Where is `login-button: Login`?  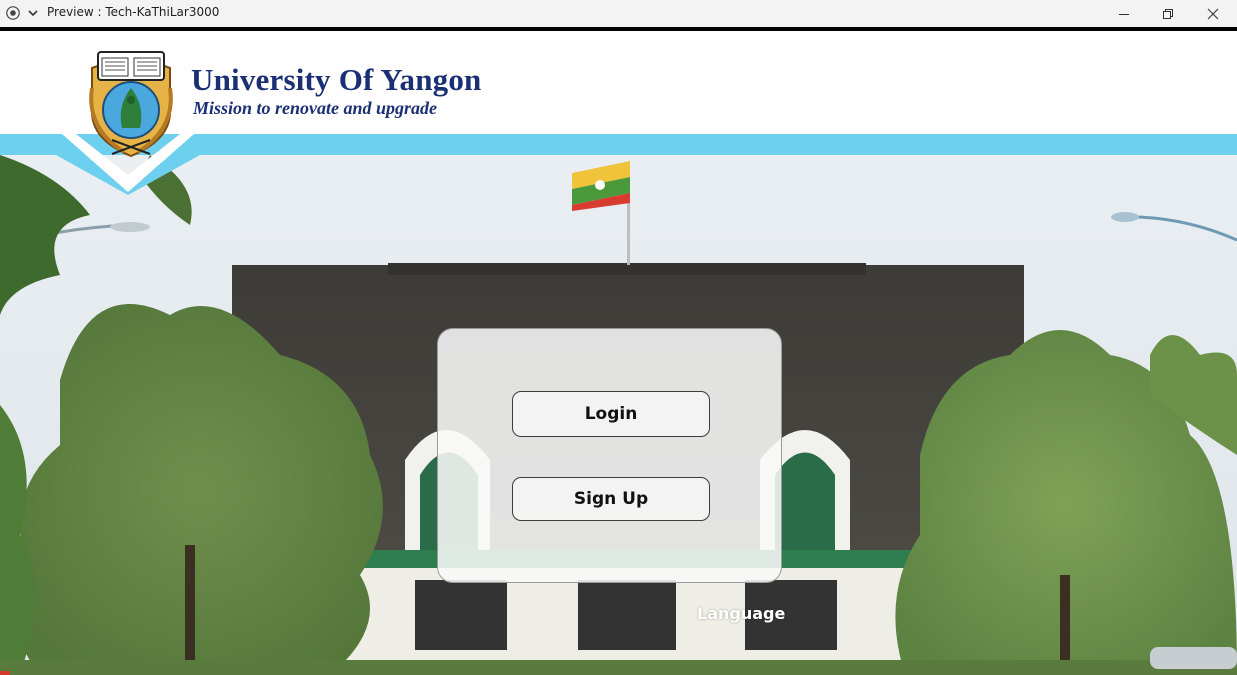
login-button: Login is located at coordinates (611, 414).